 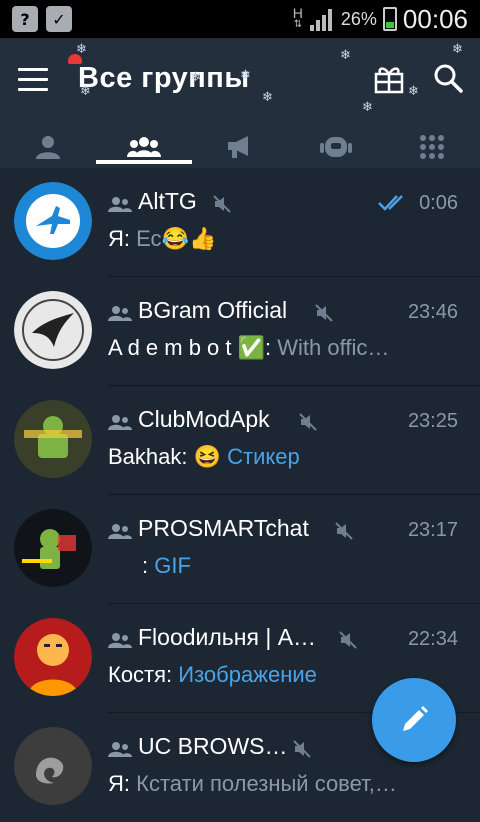 What do you see at coordinates (389, 79) in the screenshot?
I see `gift-icon` at bounding box center [389, 79].